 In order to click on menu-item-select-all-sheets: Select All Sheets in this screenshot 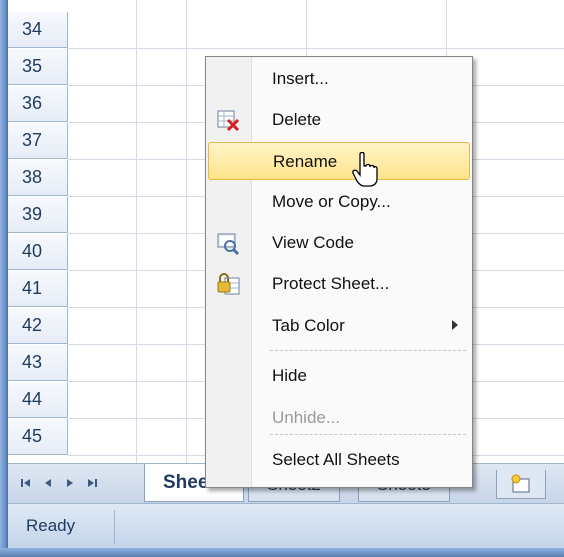, I will do `click(339, 460)`.